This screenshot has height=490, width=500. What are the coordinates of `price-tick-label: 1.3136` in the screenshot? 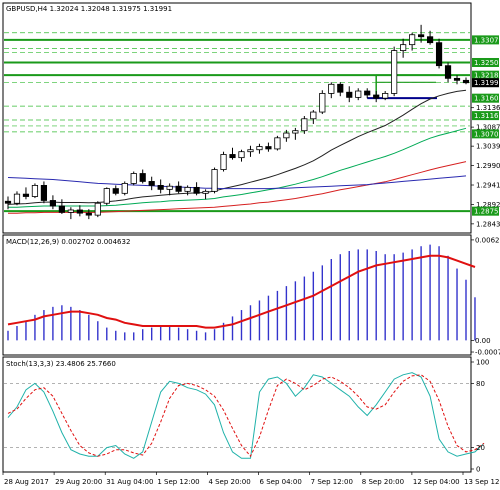 It's located at (488, 108).